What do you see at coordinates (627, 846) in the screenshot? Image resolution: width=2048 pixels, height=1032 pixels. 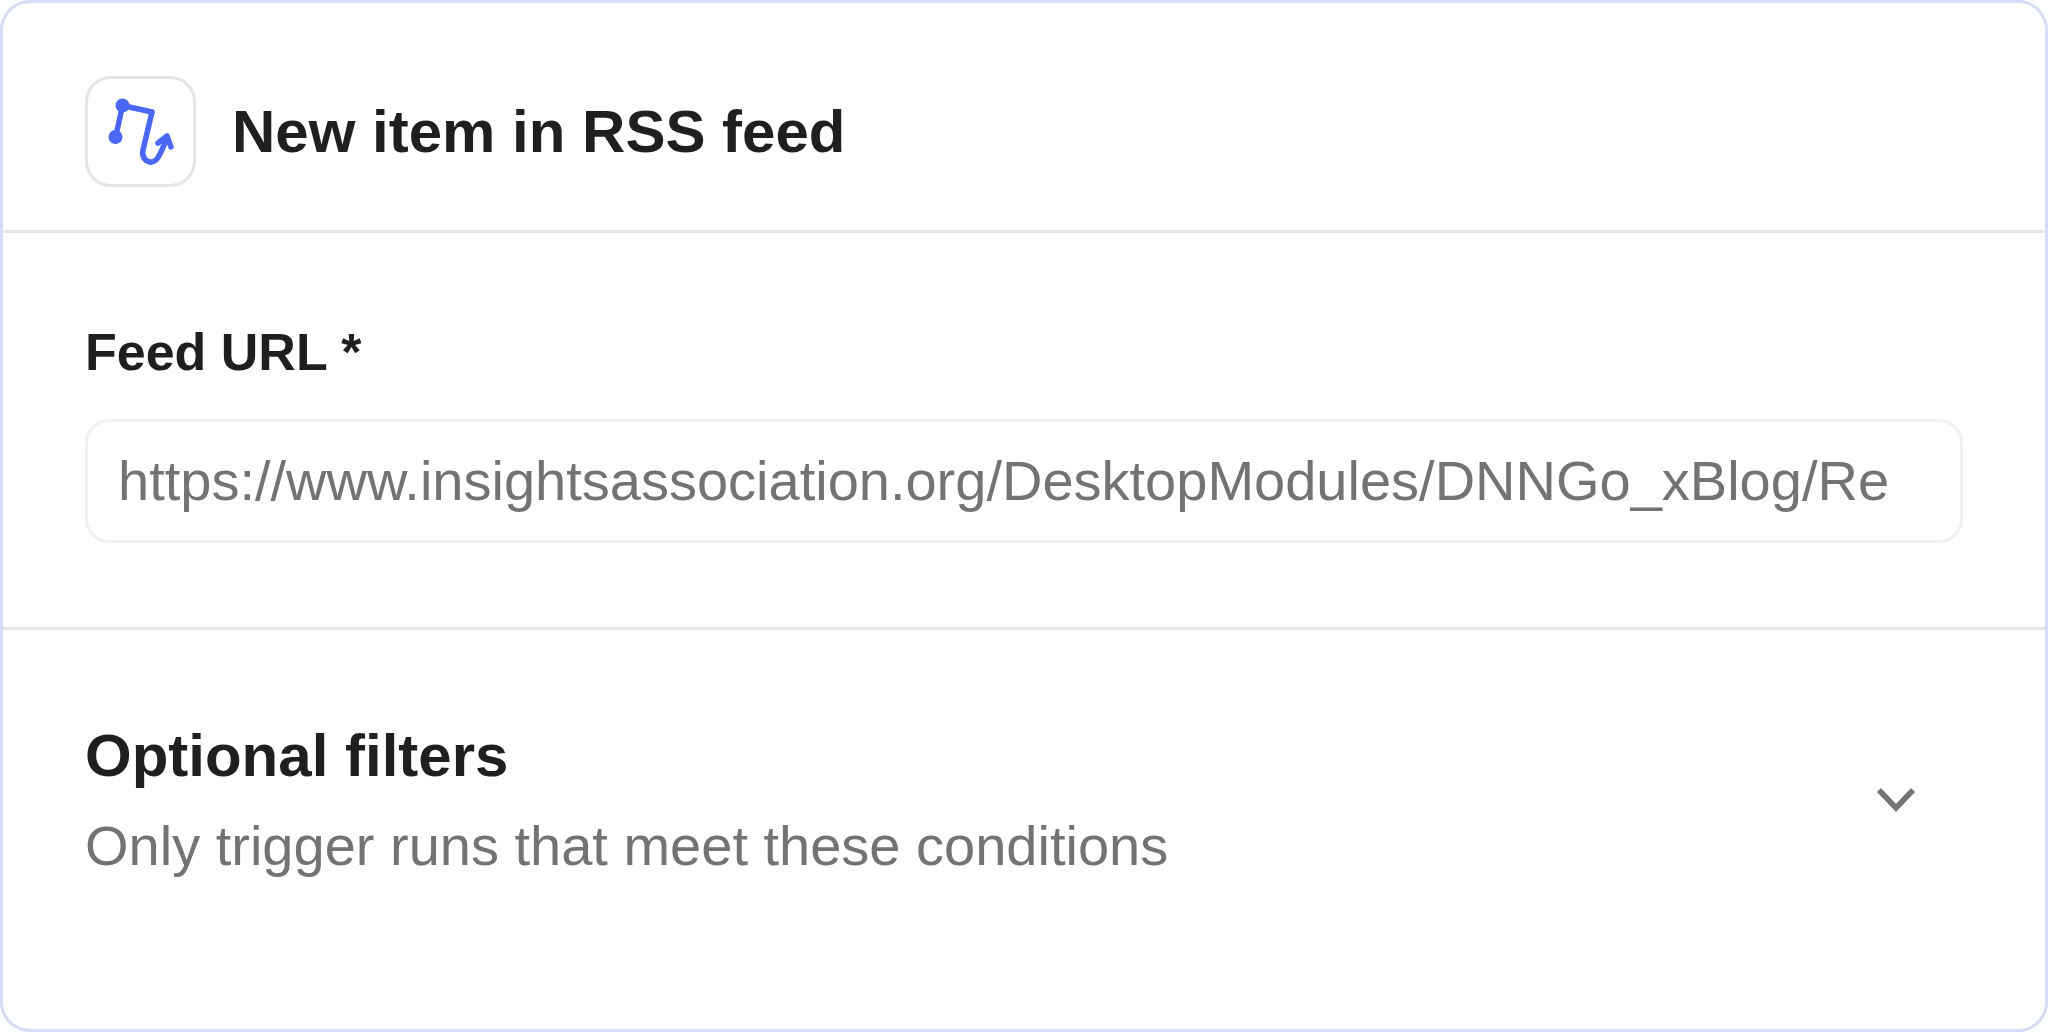 I see `section-description: Only trigger runs that meet these conditions` at bounding box center [627, 846].